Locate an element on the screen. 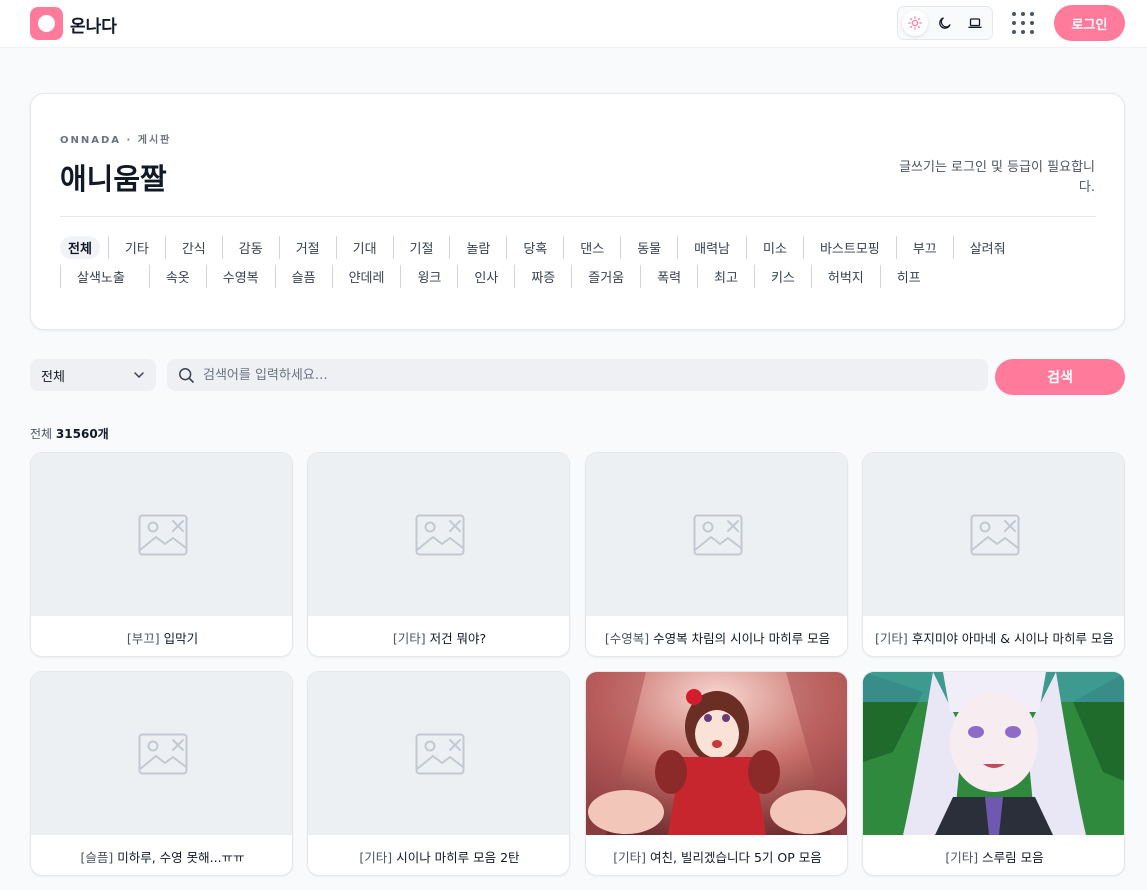  write-notice: 글쓰기는 로그인 및 등급이 필요합니다. is located at coordinates (997, 177).